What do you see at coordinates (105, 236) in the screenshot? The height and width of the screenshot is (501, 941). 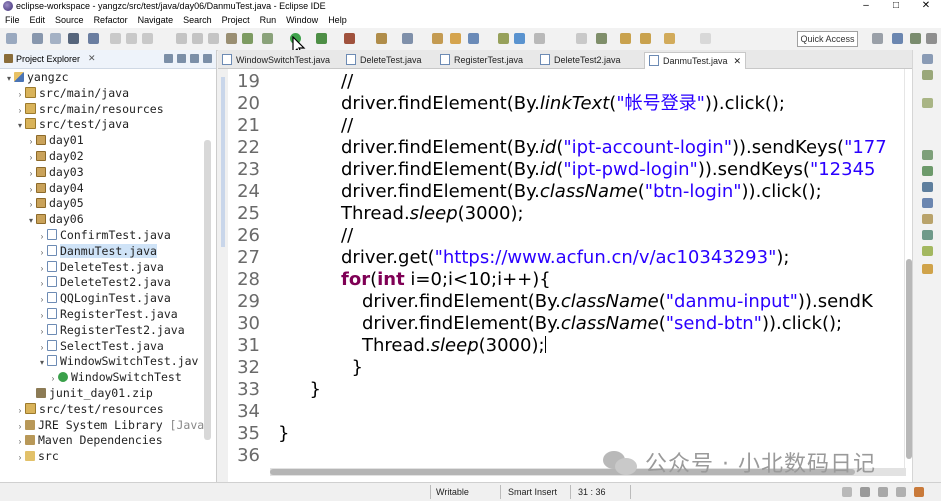 I see `tree-item: › ConfirmTest.java` at bounding box center [105, 236].